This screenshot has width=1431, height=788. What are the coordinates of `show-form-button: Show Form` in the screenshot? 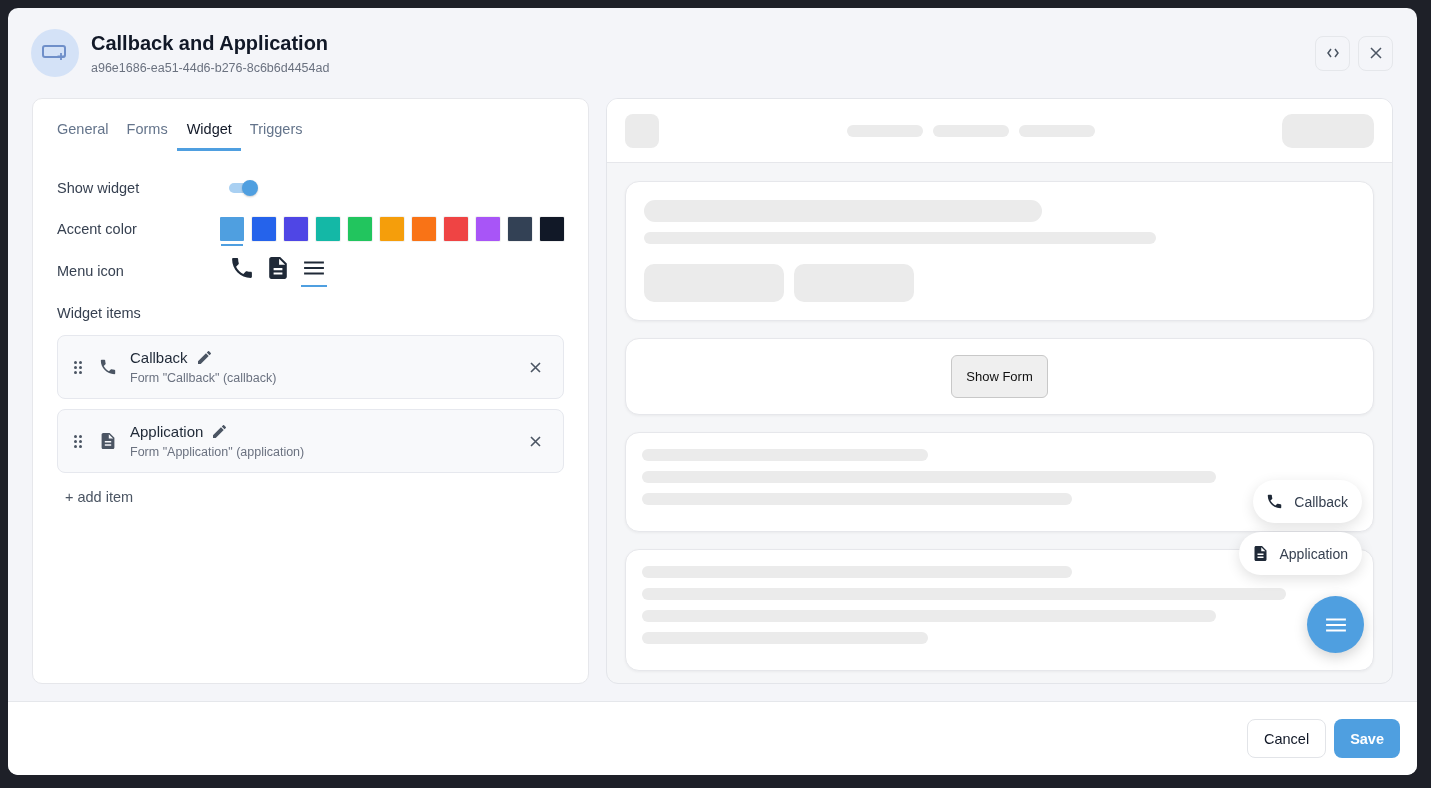 It's located at (999, 376).